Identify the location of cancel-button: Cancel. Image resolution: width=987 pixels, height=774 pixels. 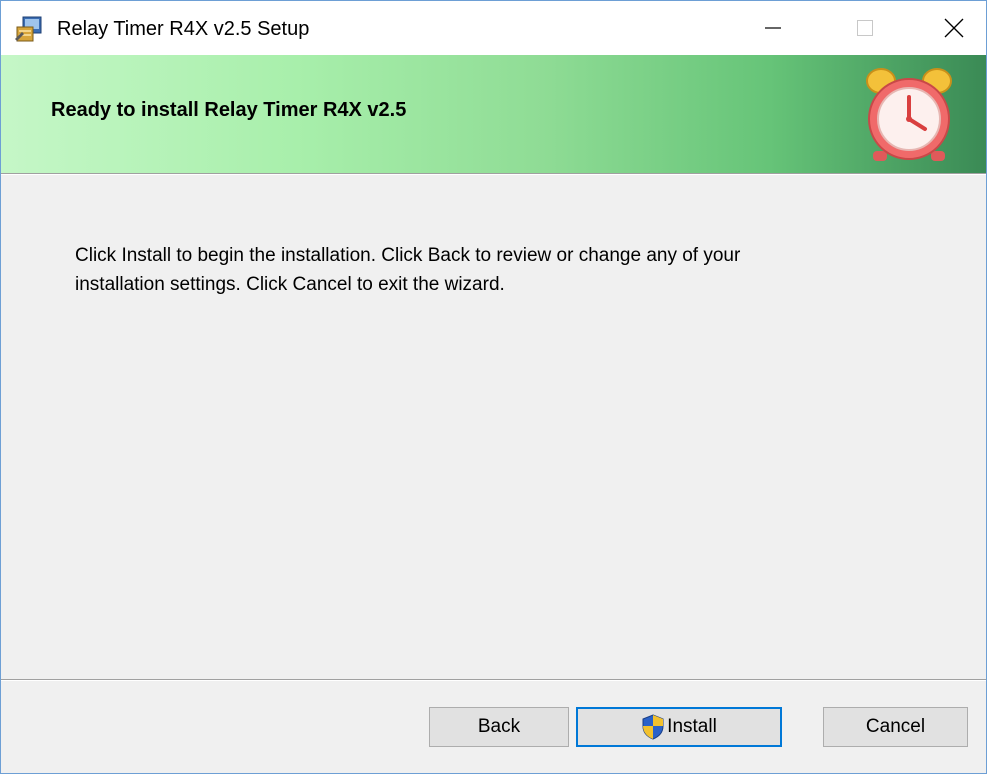
(895, 727).